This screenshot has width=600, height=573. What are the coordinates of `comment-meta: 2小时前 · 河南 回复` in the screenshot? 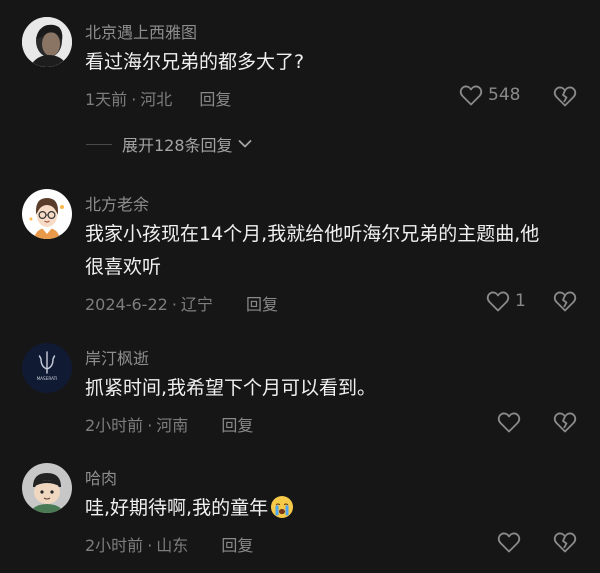 It's located at (169, 424).